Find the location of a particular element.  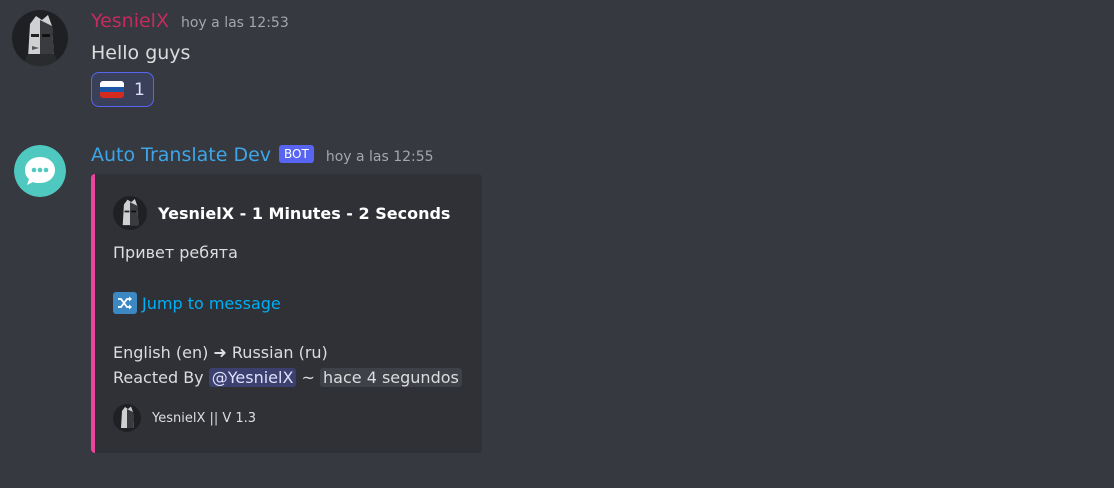

chat-bubble-icon is located at coordinates (40, 171).